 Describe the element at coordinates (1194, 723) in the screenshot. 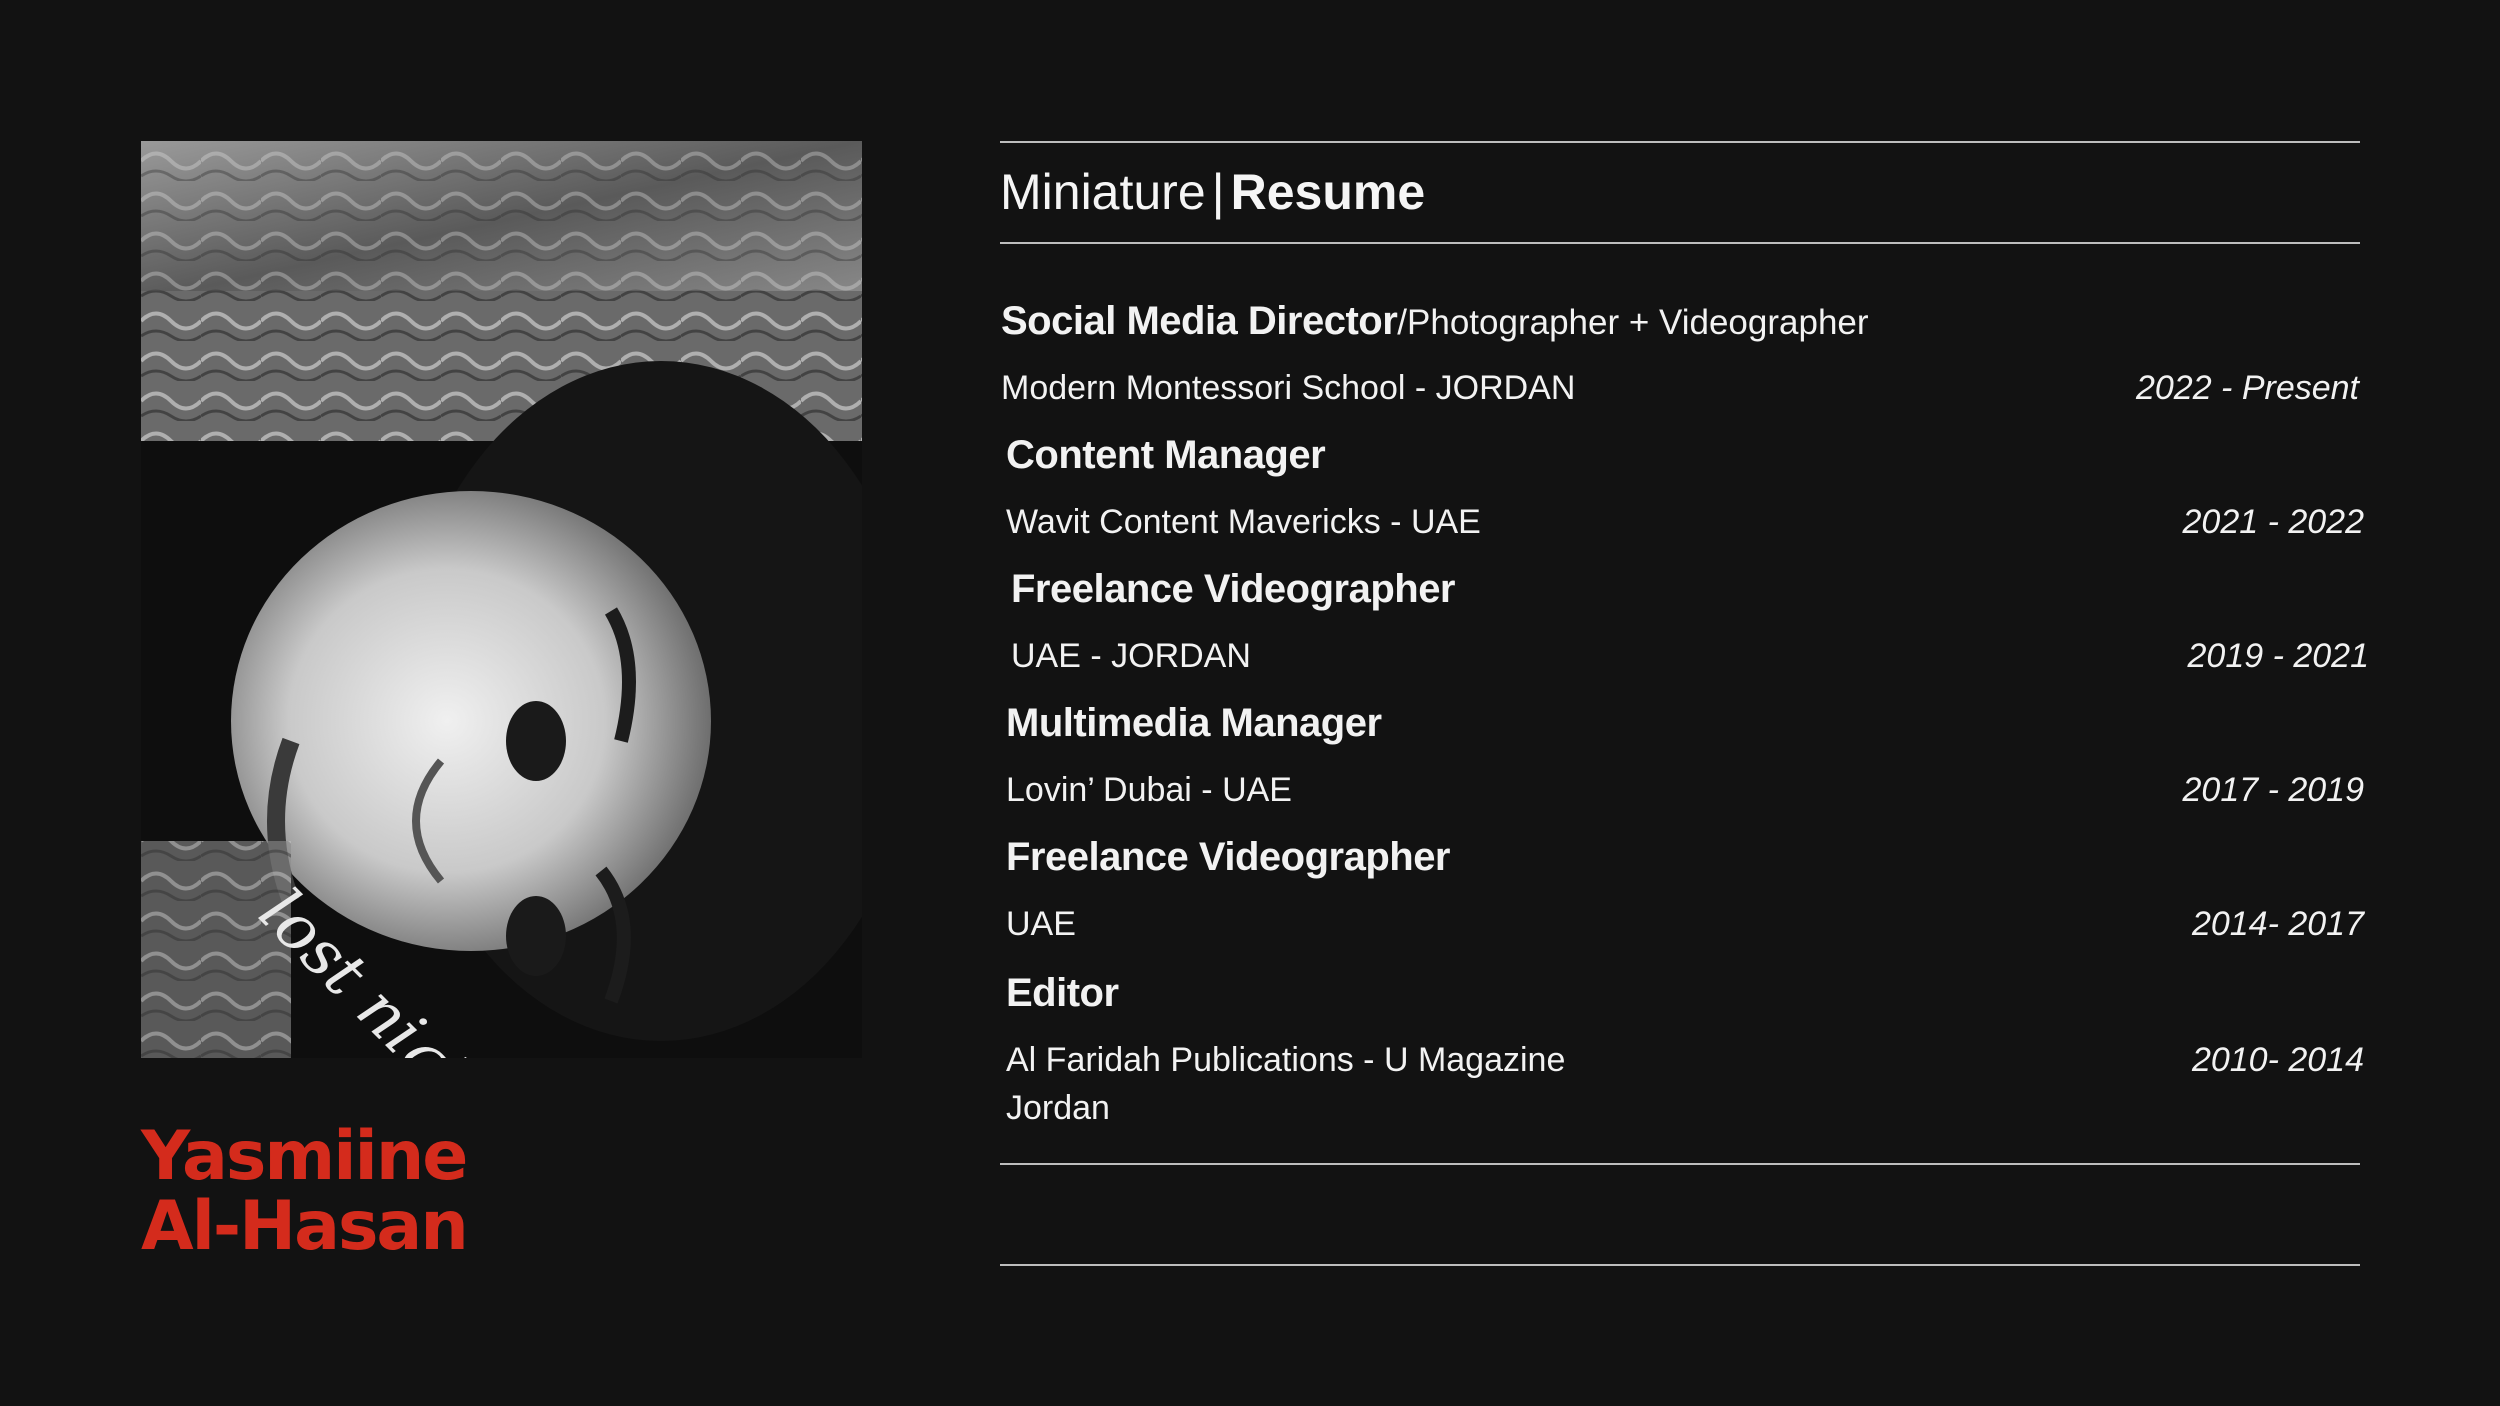

I see `job-title: Multimedia Manager` at that location.